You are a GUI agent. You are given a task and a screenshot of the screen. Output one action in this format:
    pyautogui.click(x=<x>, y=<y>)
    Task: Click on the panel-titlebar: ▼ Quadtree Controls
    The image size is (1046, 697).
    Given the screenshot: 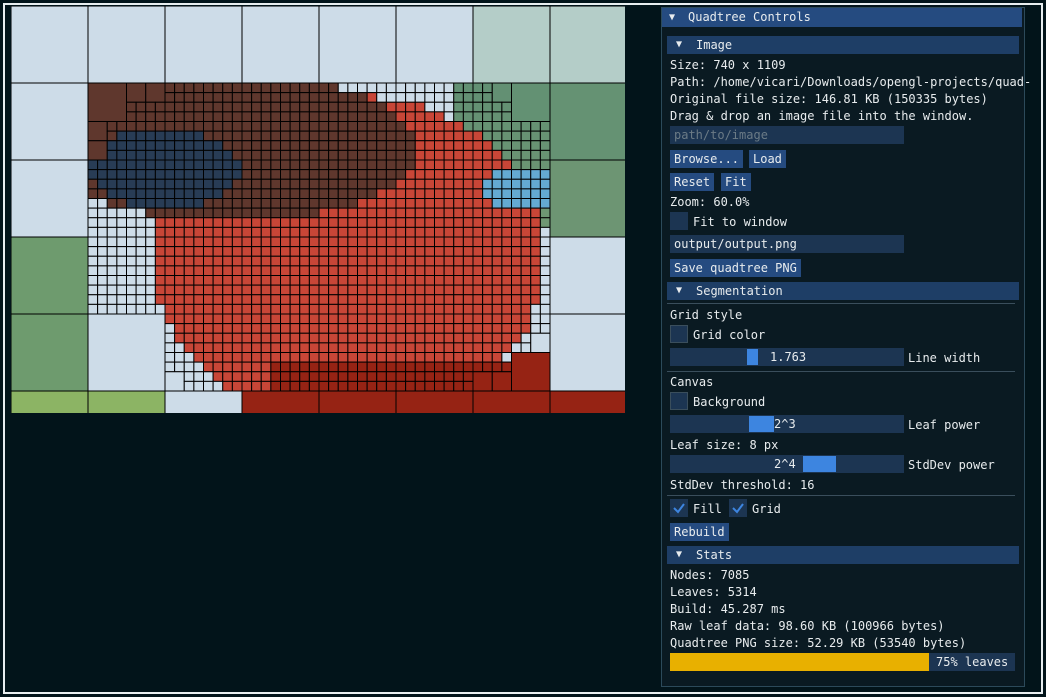 What is the action you would take?
    pyautogui.click(x=842, y=17)
    